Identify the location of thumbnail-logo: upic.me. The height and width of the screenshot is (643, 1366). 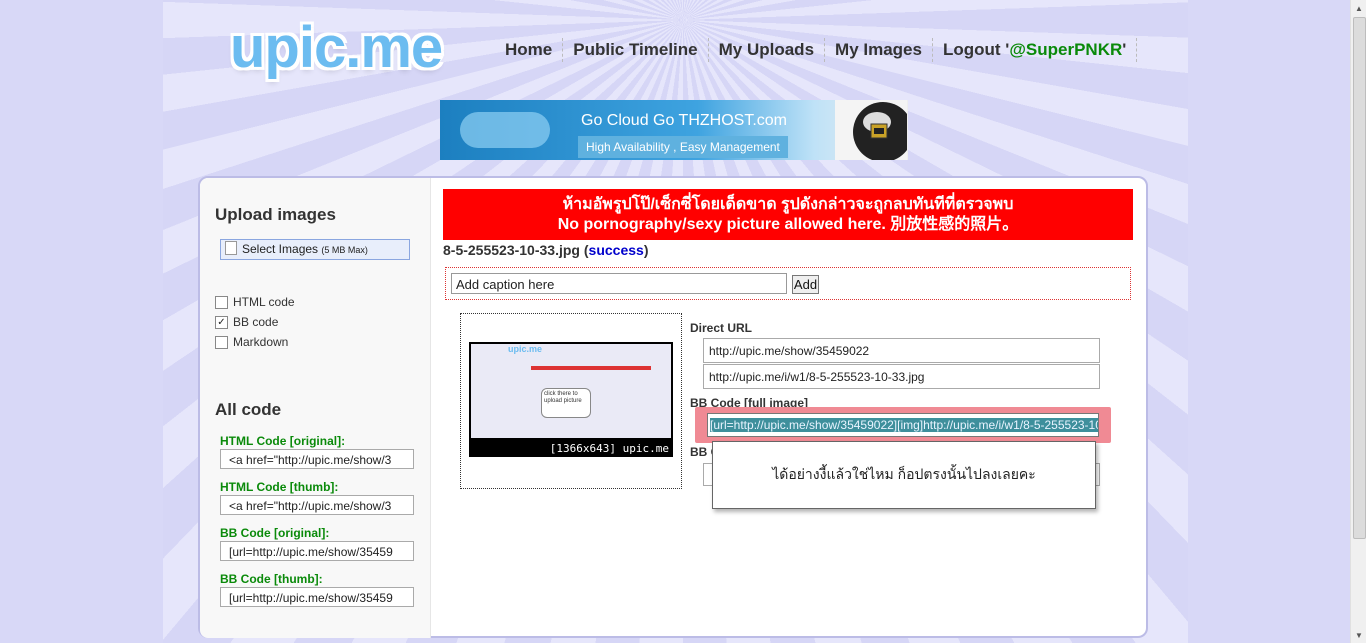
(525, 349).